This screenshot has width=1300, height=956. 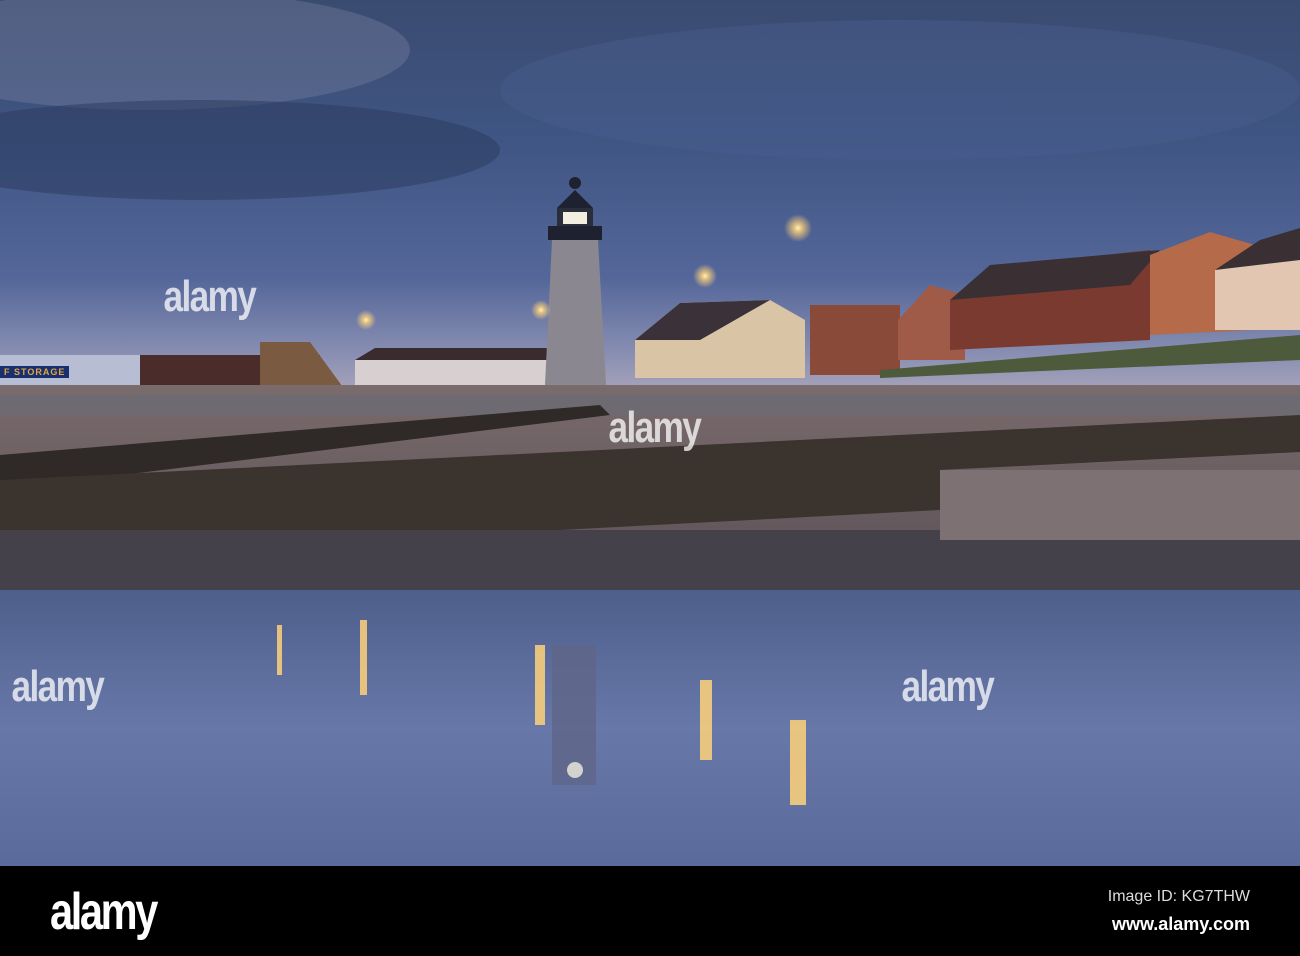 What do you see at coordinates (35, 372) in the screenshot?
I see `storage-sign: F STORAGE` at bounding box center [35, 372].